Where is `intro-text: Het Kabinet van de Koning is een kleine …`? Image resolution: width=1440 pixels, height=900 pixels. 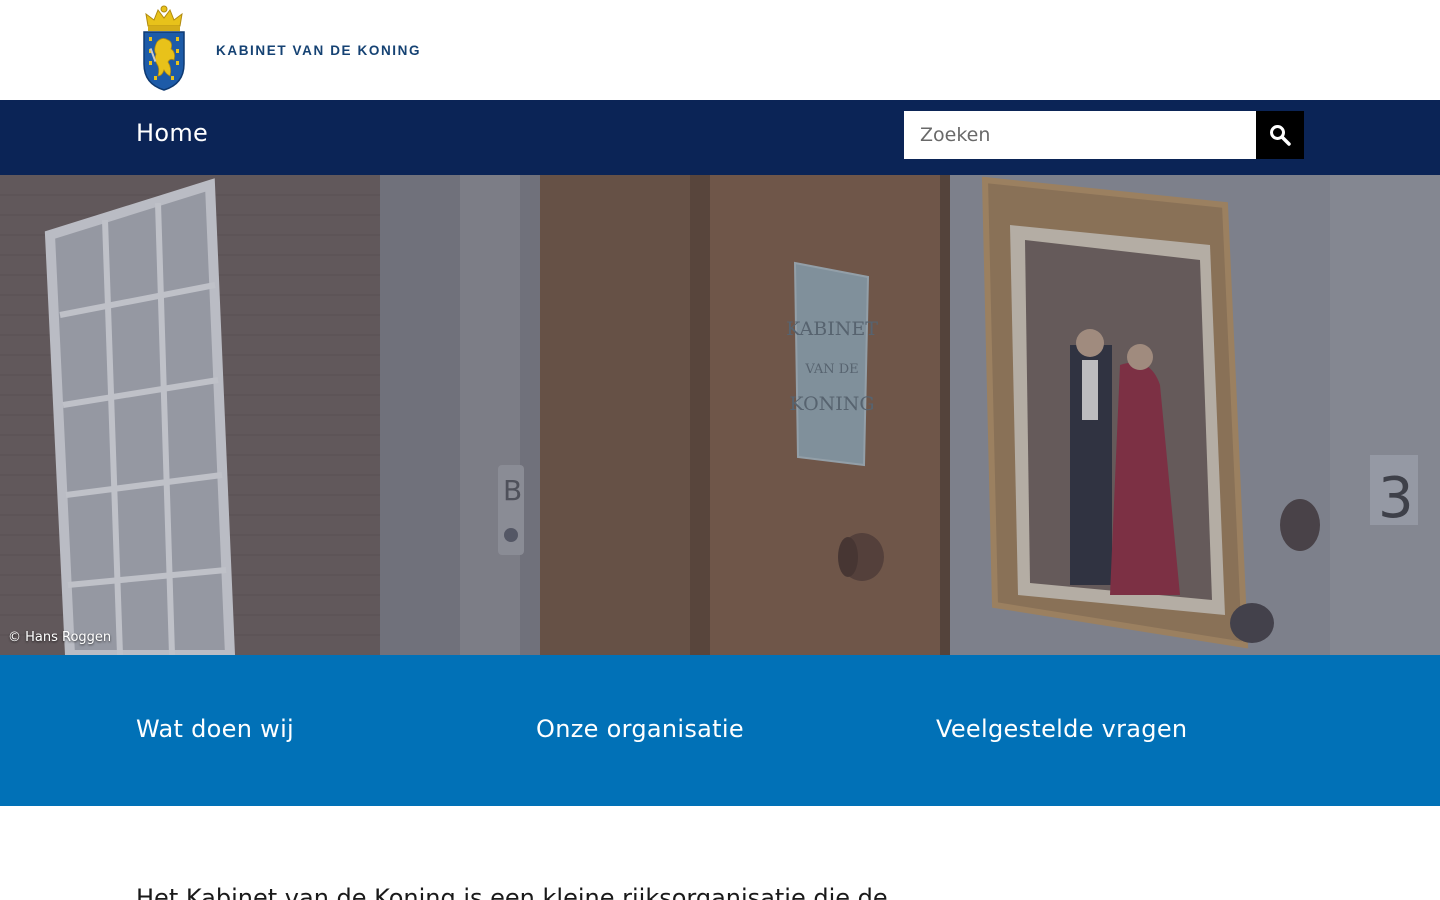
intro-text: Het Kabinet van de Koning is een kleine … is located at coordinates (512, 892).